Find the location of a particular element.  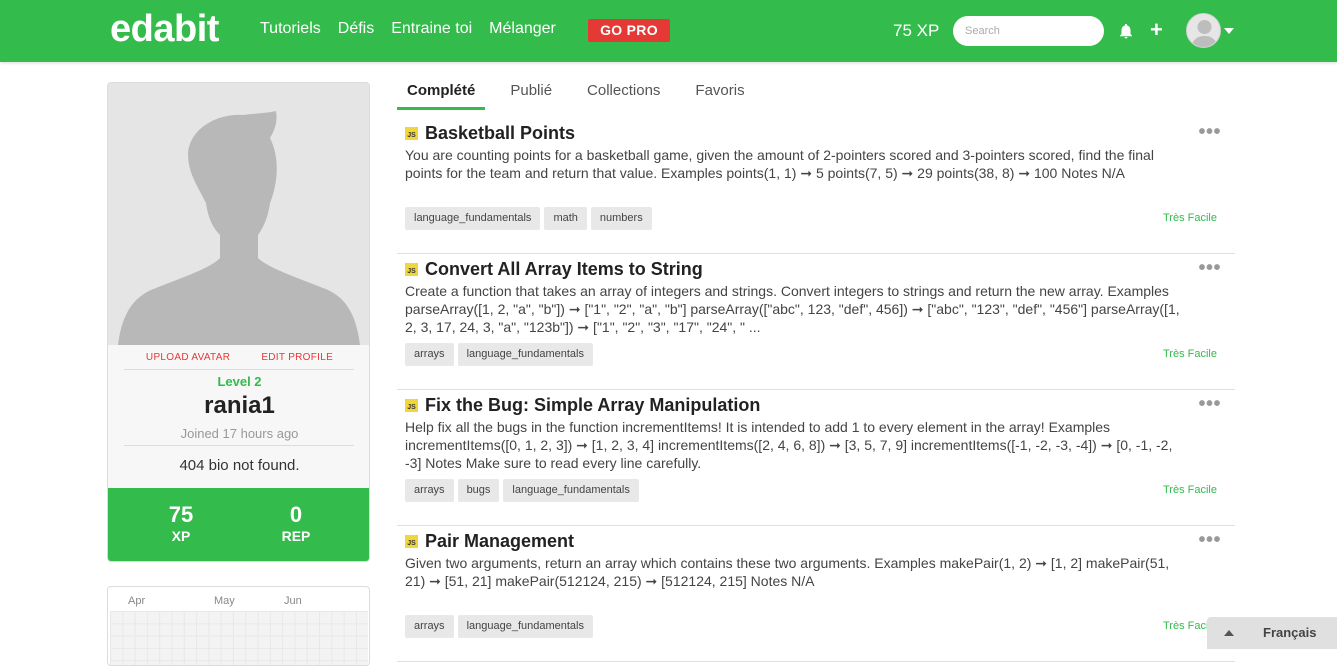

challenge-title-text: Basketball Points is located at coordinates (500, 133).